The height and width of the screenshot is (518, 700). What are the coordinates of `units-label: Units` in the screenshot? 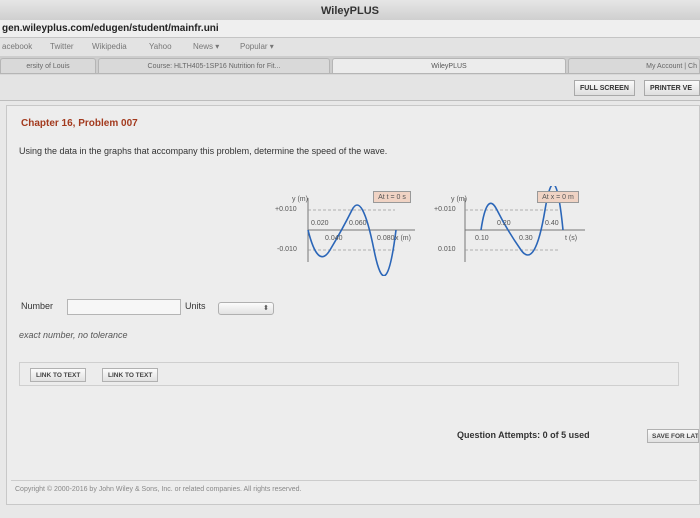 It's located at (195, 306).